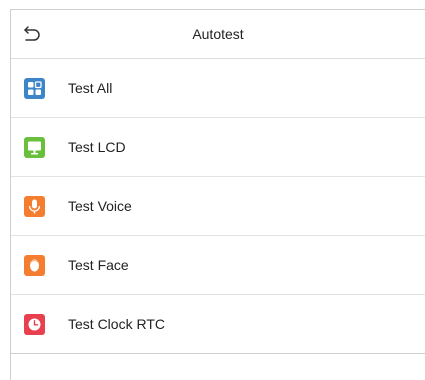 The height and width of the screenshot is (380, 425). What do you see at coordinates (98, 265) in the screenshot?
I see `menu-item-label: Test Face` at bounding box center [98, 265].